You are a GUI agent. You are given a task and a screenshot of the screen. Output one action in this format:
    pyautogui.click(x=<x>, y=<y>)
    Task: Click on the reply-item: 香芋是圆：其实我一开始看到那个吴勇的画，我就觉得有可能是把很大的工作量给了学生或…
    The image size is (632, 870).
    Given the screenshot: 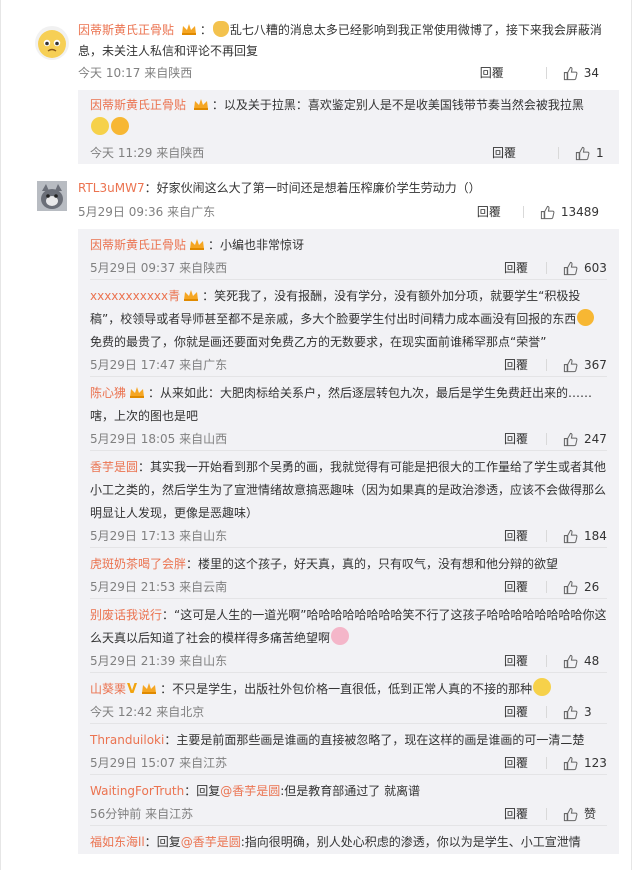 What is the action you would take?
    pyautogui.click(x=348, y=498)
    